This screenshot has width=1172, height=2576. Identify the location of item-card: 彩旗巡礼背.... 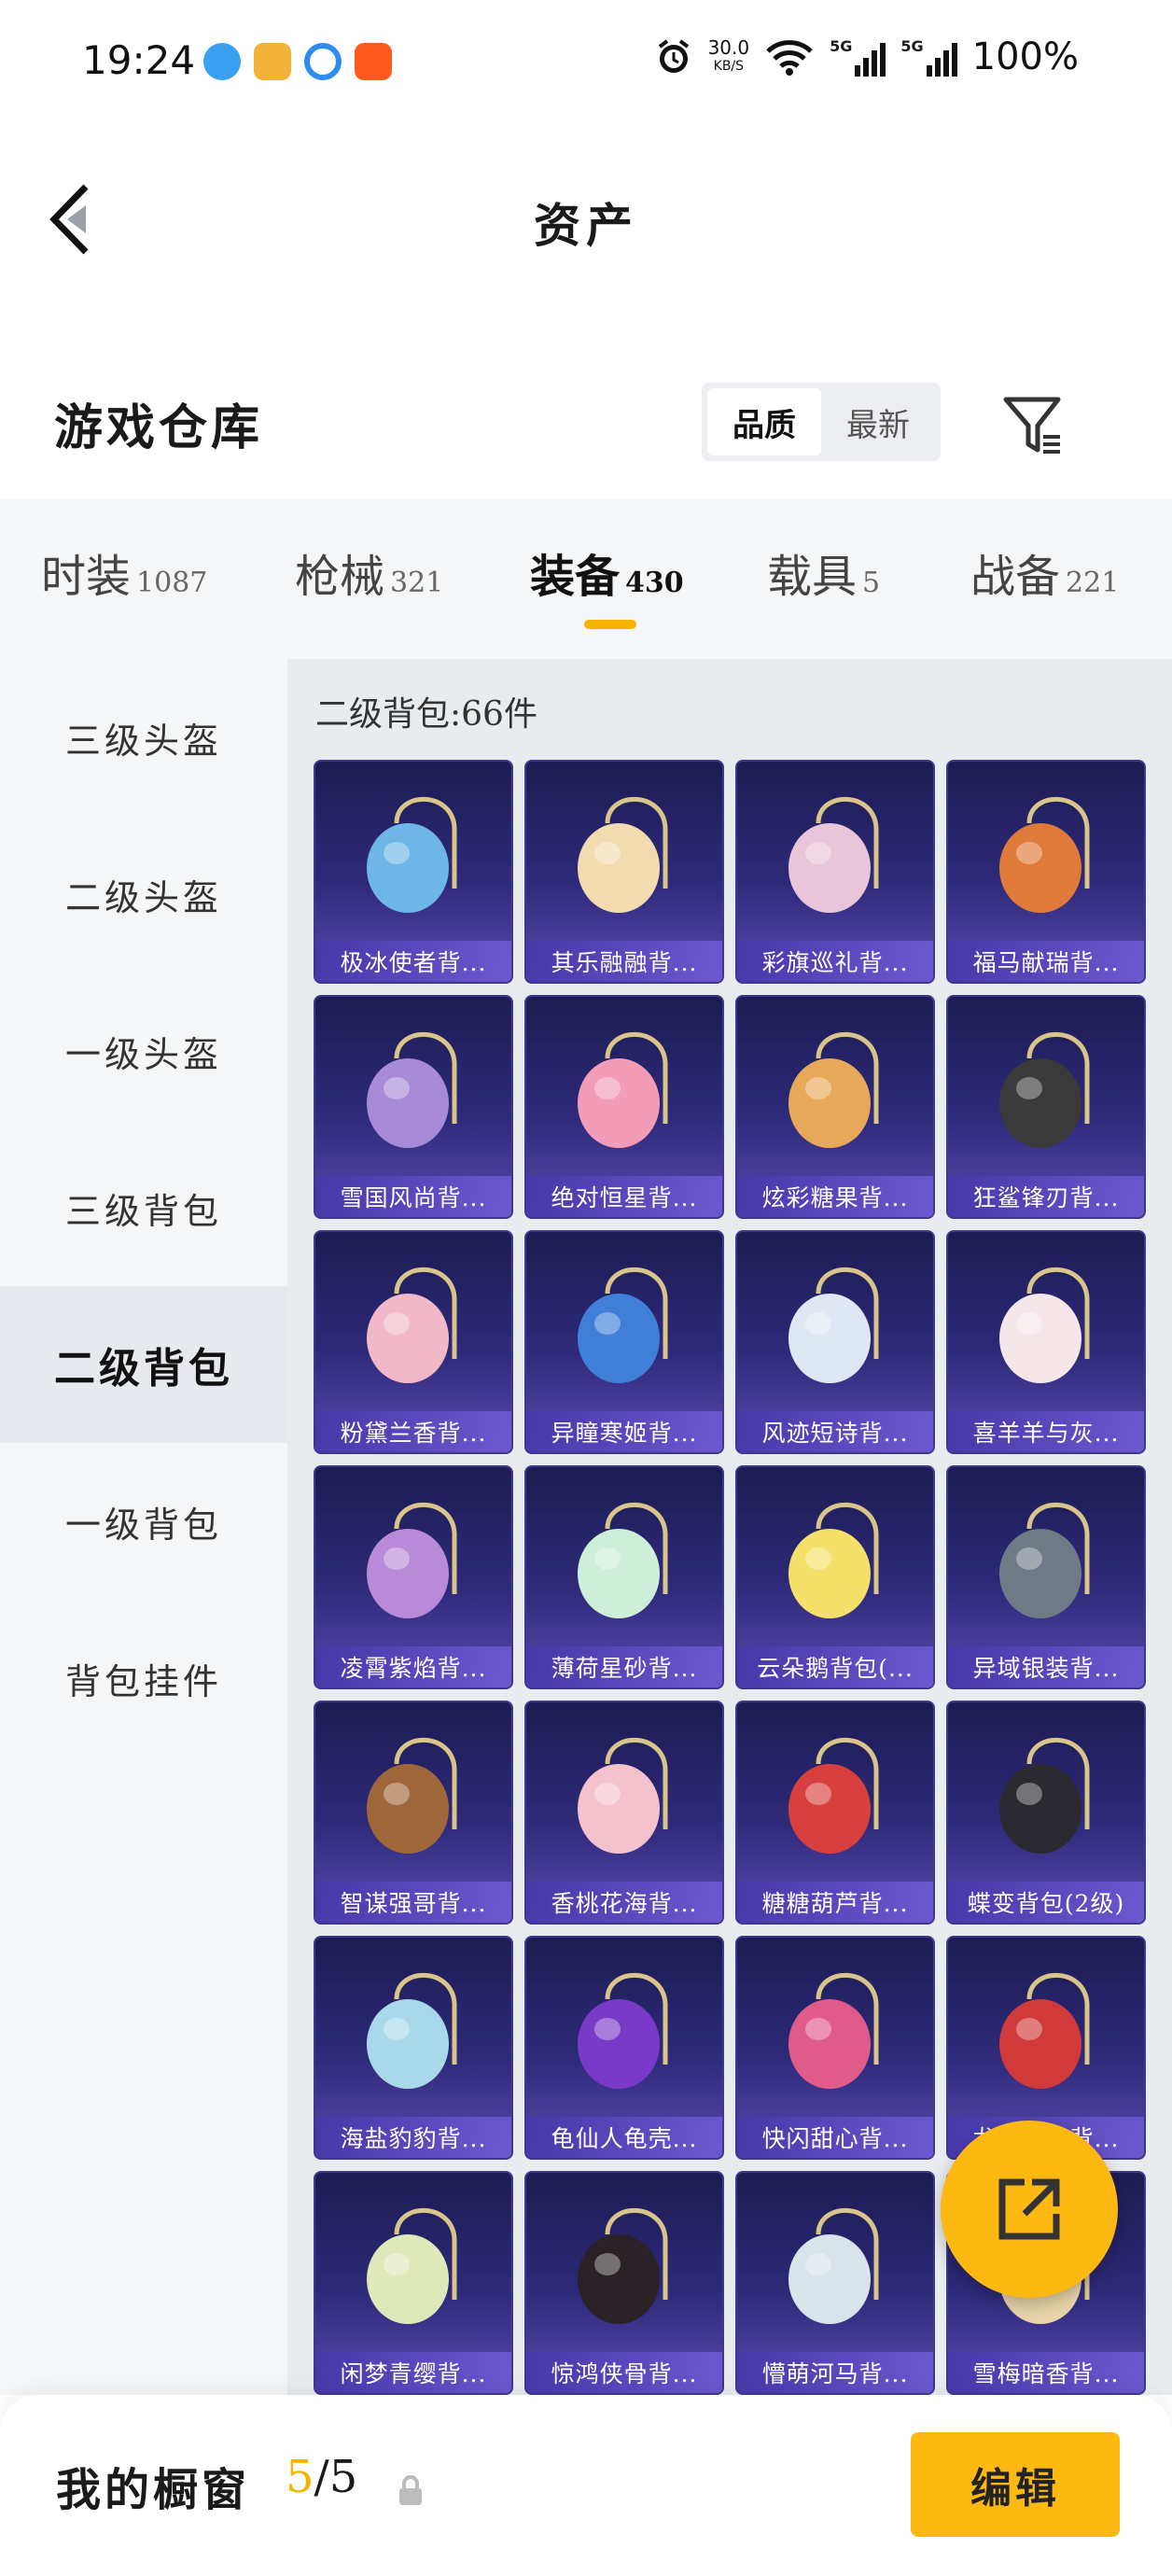
(835, 872).